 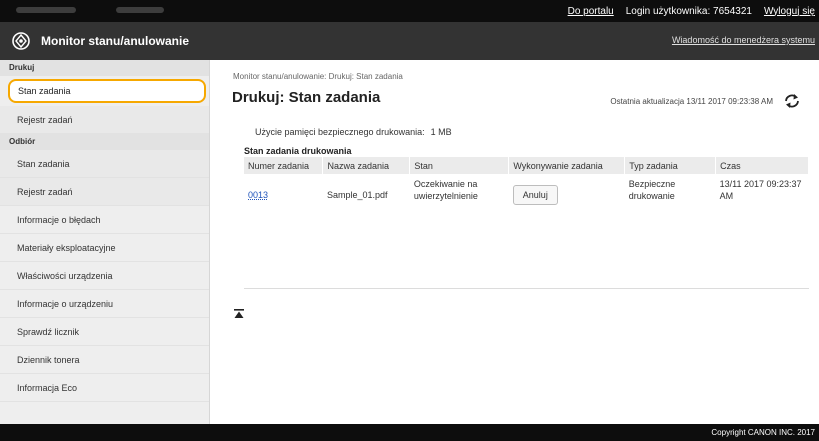 What do you see at coordinates (366, 165) in the screenshot?
I see `column-header: Nazwa zadania` at bounding box center [366, 165].